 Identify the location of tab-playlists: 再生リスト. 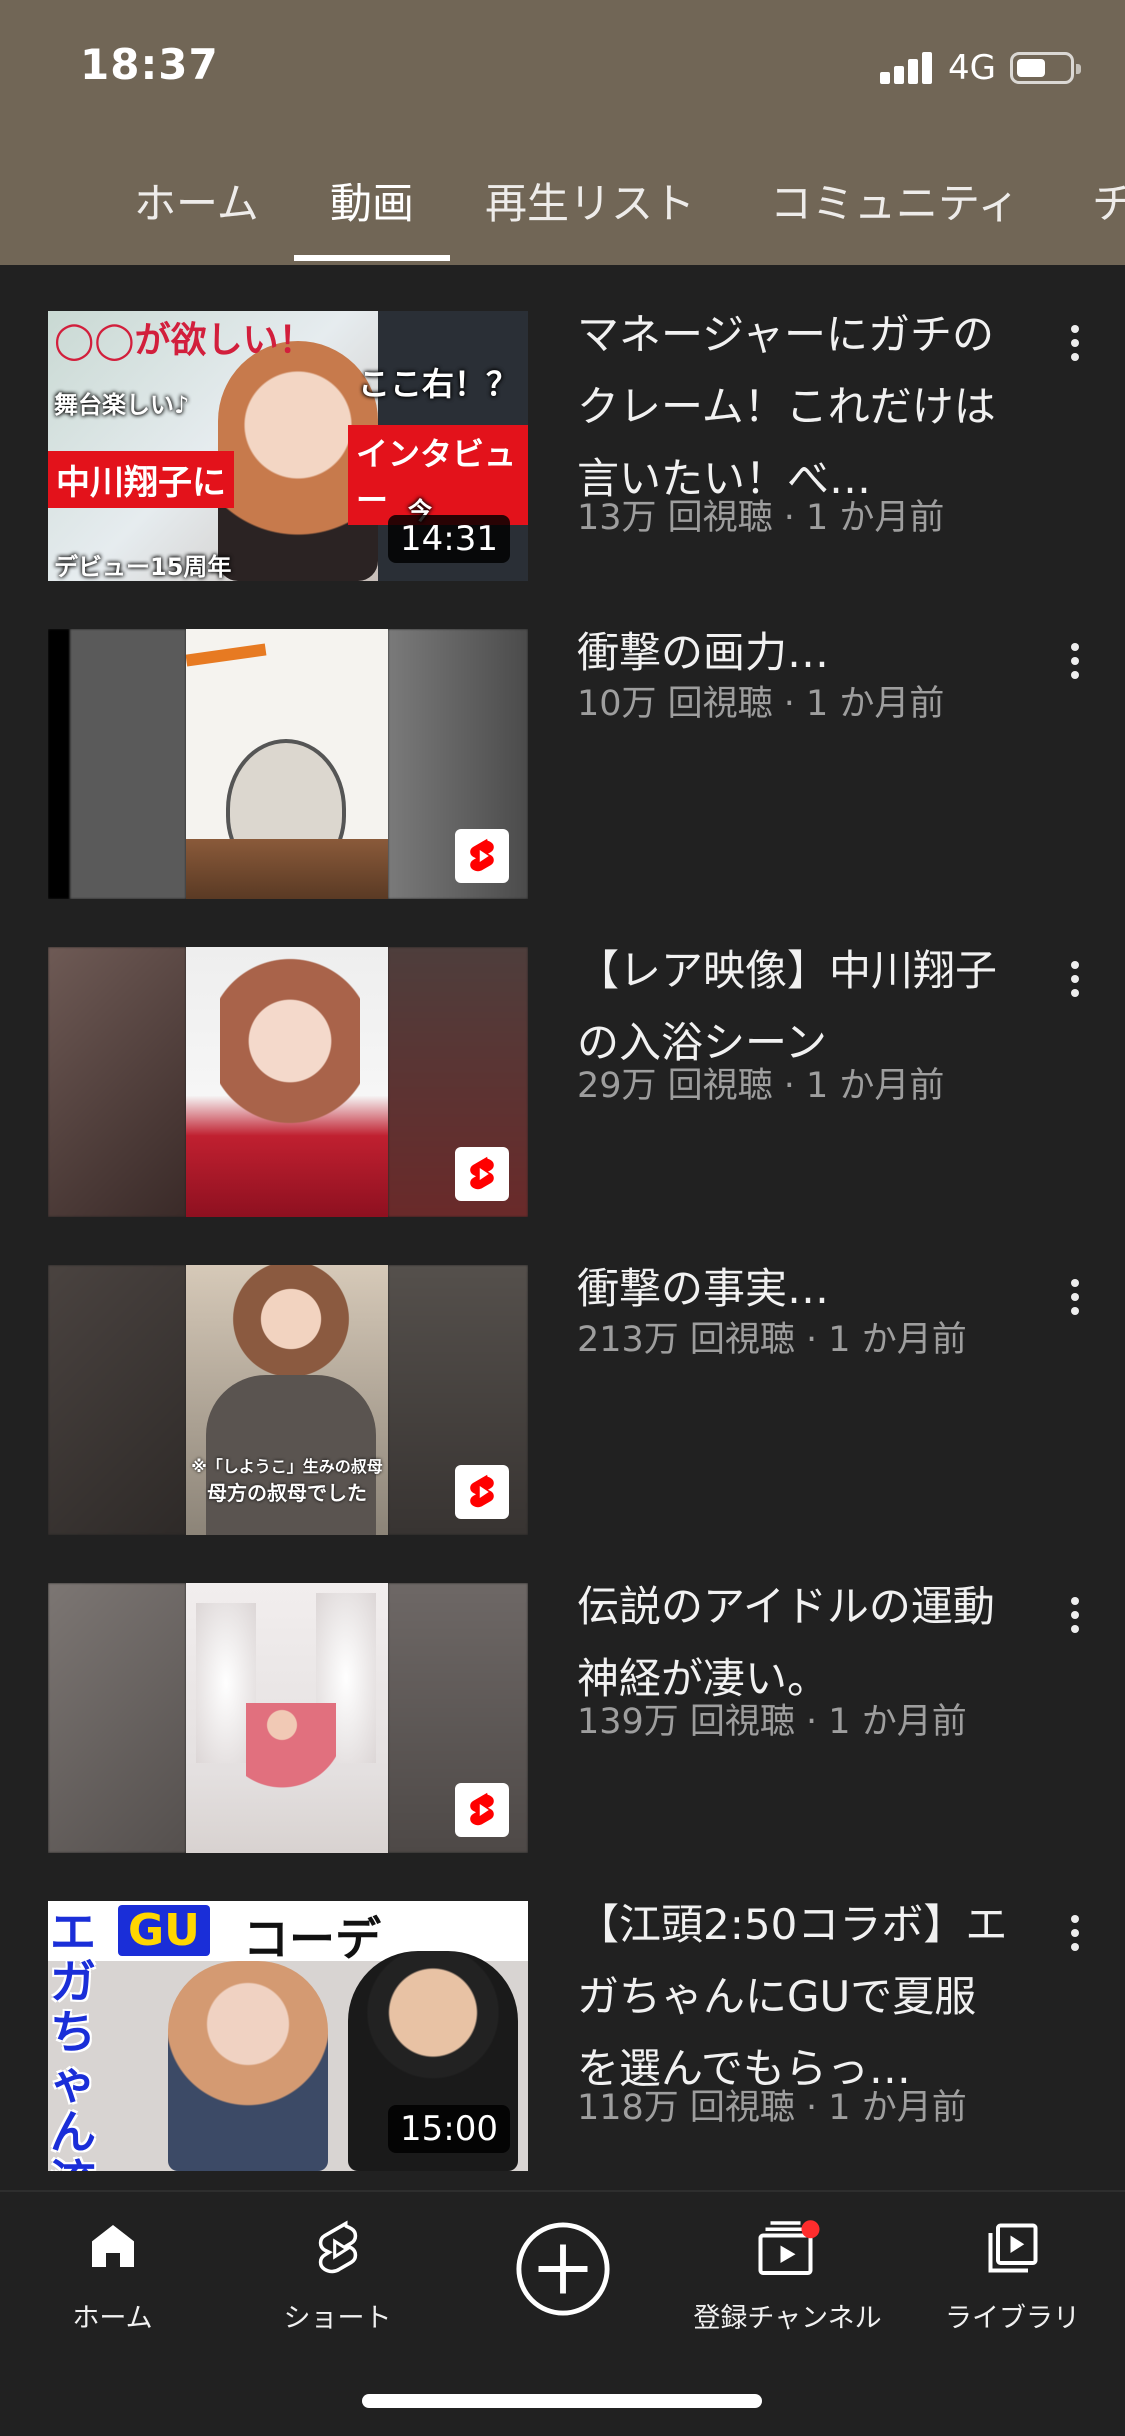
(590, 200).